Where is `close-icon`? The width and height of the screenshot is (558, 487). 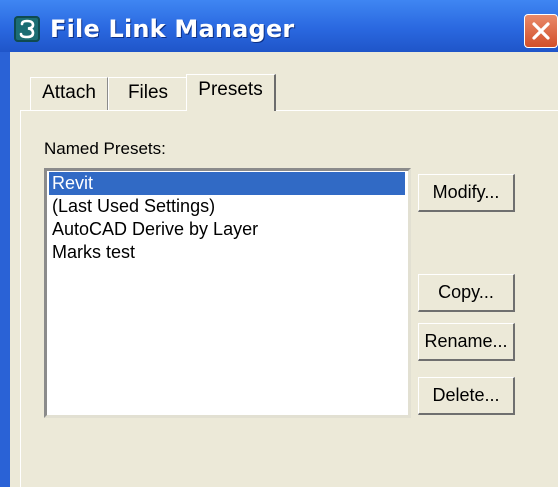
close-icon is located at coordinates (541, 31).